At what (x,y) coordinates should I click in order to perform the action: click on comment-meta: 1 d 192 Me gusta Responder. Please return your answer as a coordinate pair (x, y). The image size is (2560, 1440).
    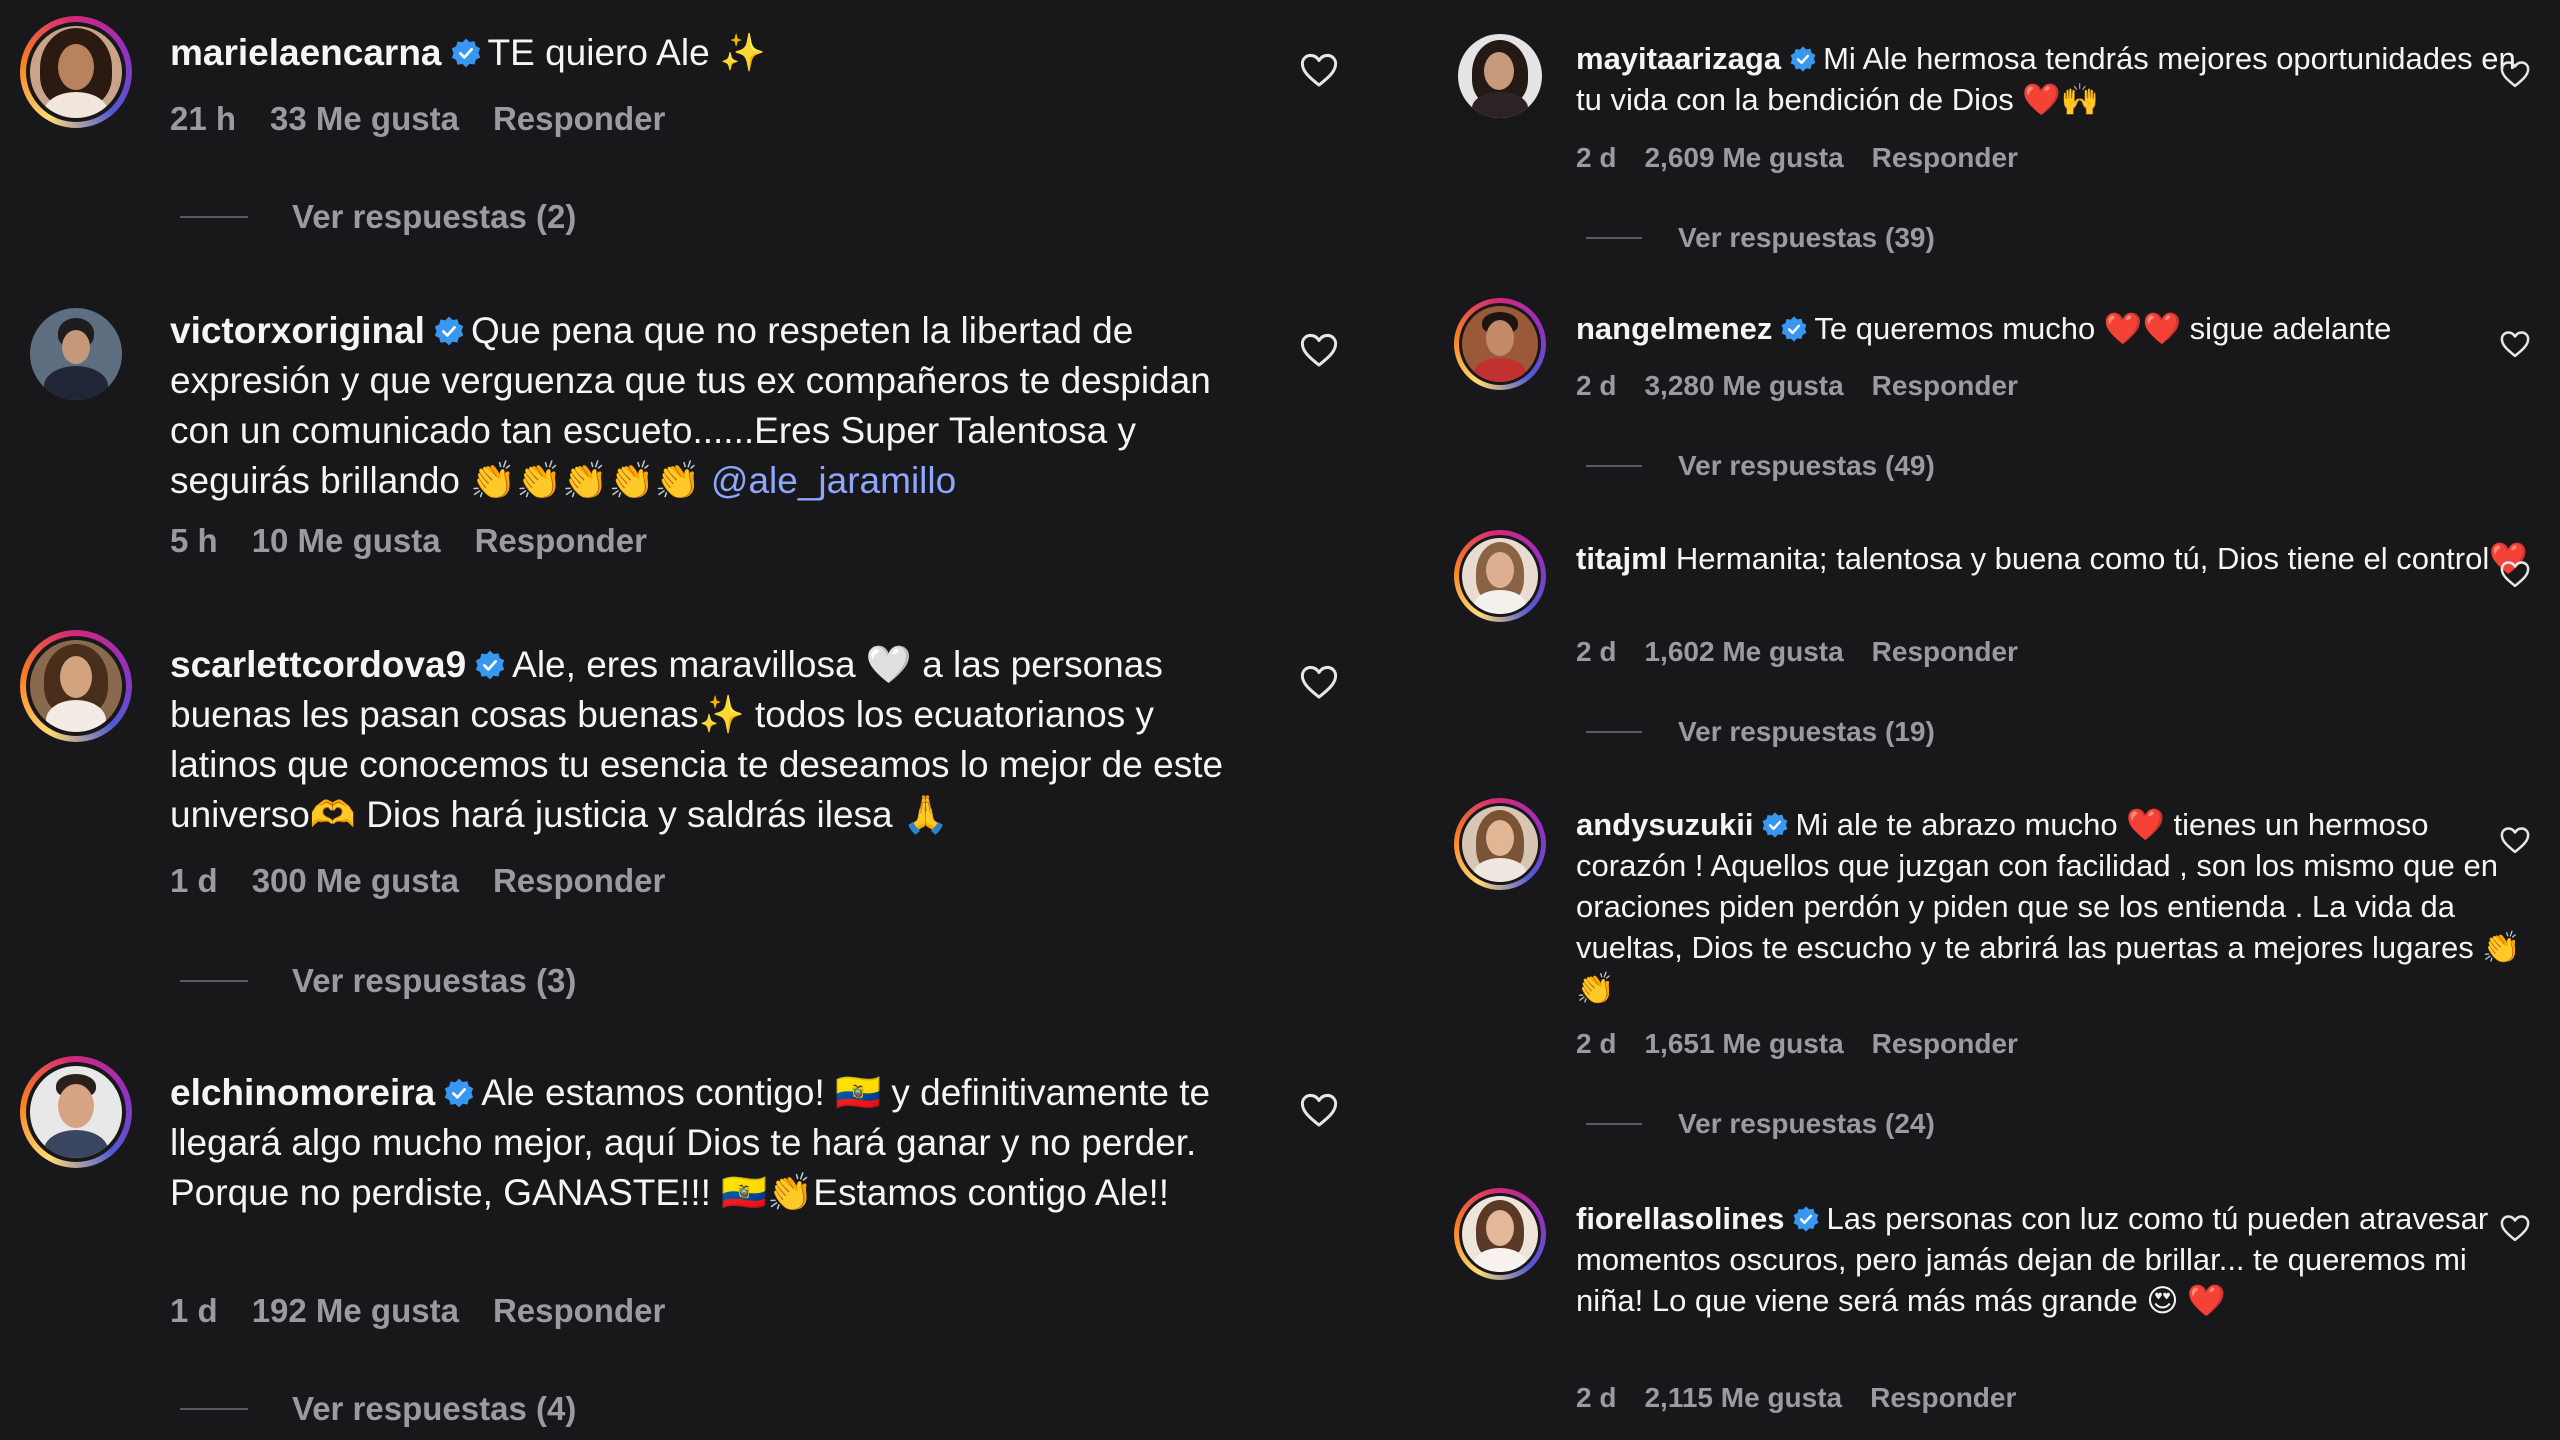
    Looking at the image, I should click on (417, 1311).